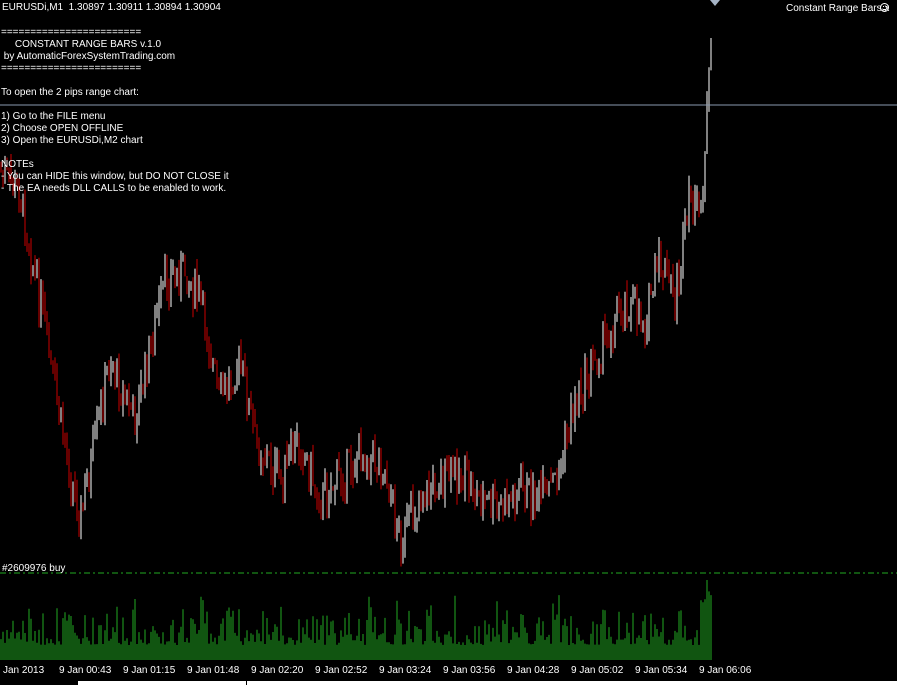 This screenshot has width=897, height=685. What do you see at coordinates (715, 3) in the screenshot?
I see `scroll-arrow-icon` at bounding box center [715, 3].